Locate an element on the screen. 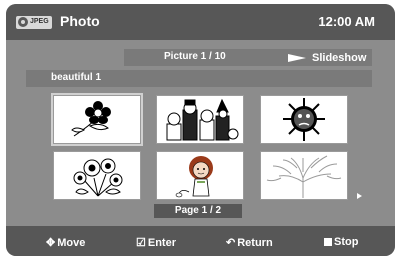 This screenshot has width=401, height=260. disc-type-label: JPEG is located at coordinates (39, 21).